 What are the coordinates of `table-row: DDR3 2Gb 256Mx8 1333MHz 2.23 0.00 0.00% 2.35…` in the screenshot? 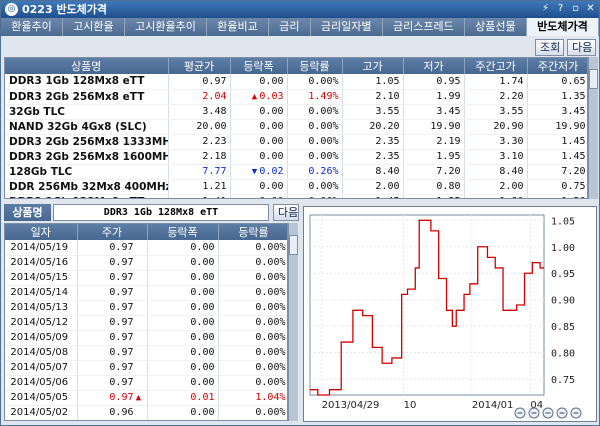 It's located at (296, 142).